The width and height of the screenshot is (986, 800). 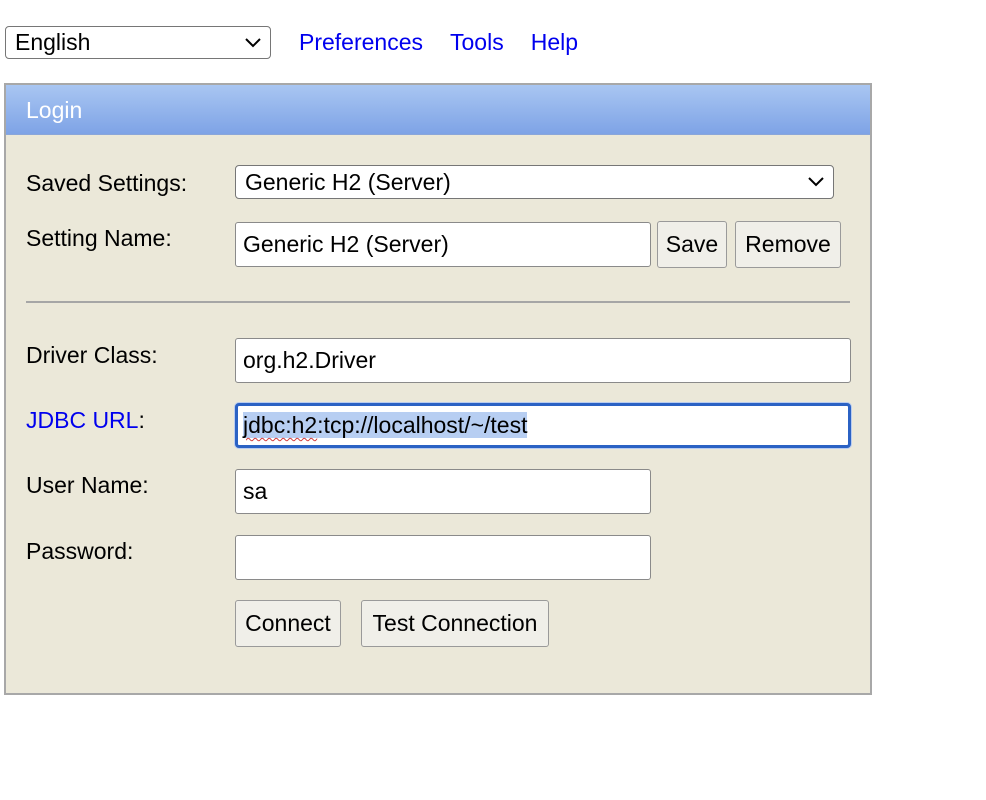 I want to click on login-panel-header: Login, so click(x=438, y=110).